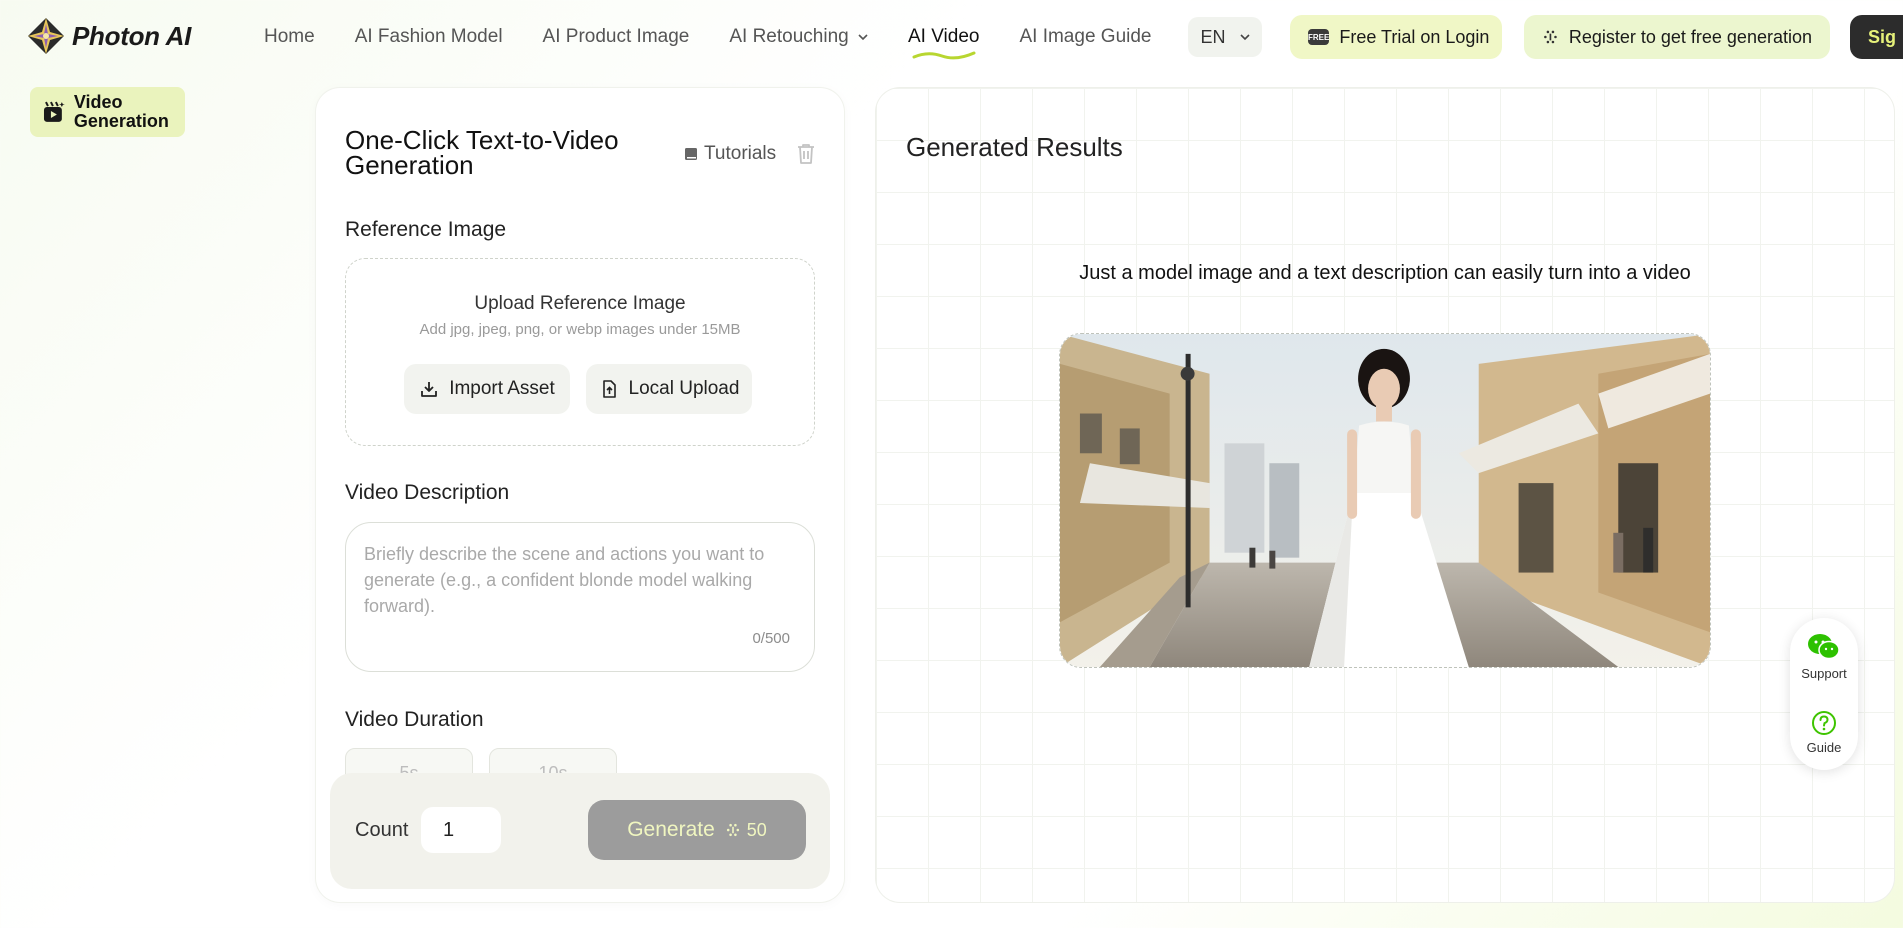 The height and width of the screenshot is (928, 1903). I want to click on generate-label: Generate, so click(671, 829).